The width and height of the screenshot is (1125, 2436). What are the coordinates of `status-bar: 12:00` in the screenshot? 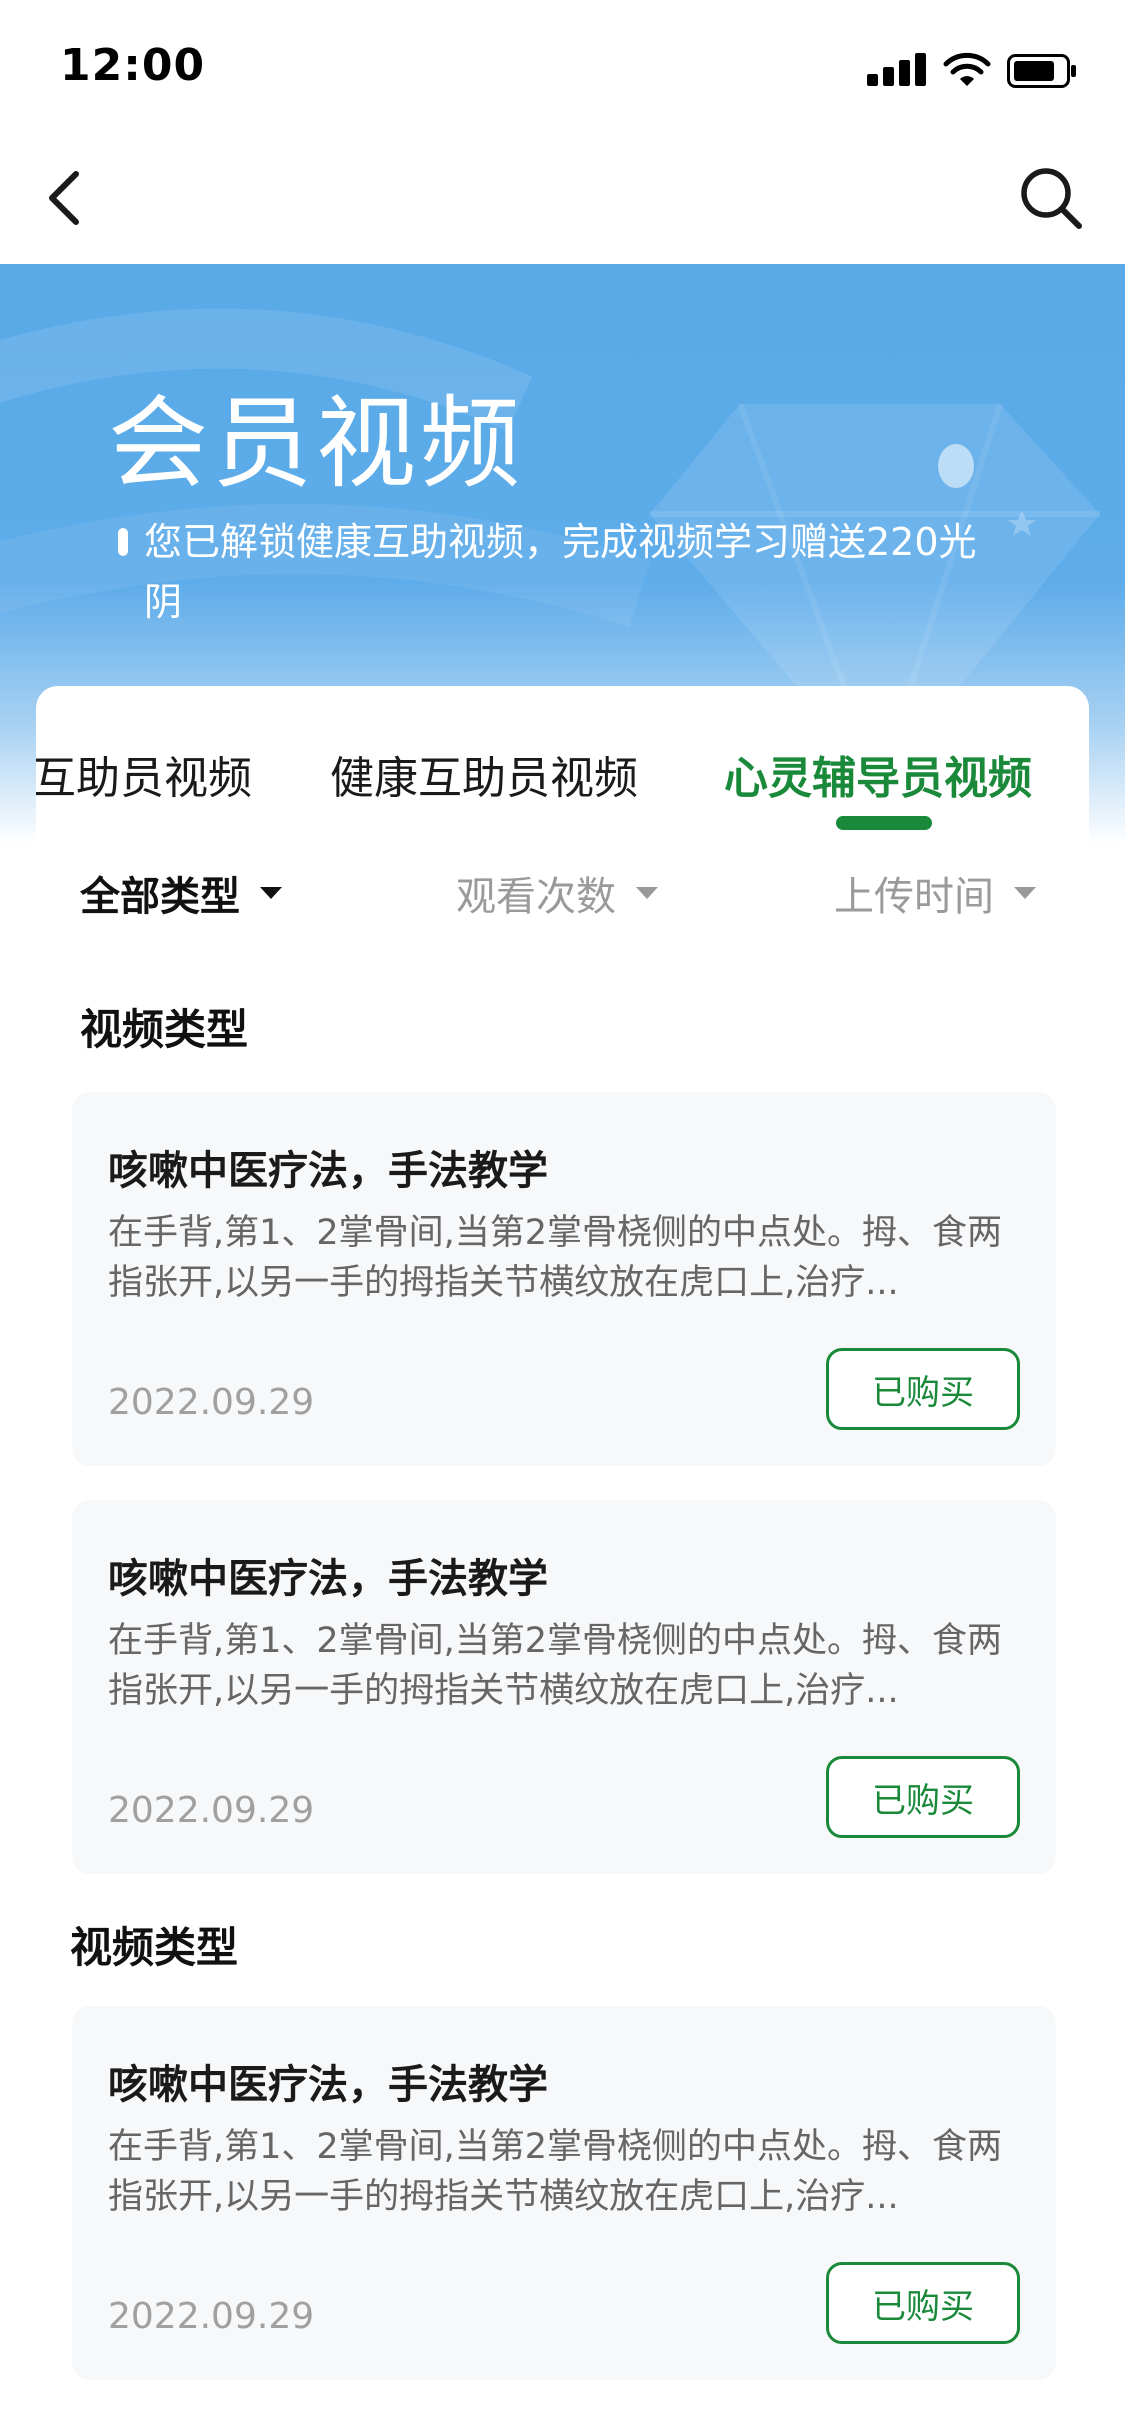 It's located at (562, 66).